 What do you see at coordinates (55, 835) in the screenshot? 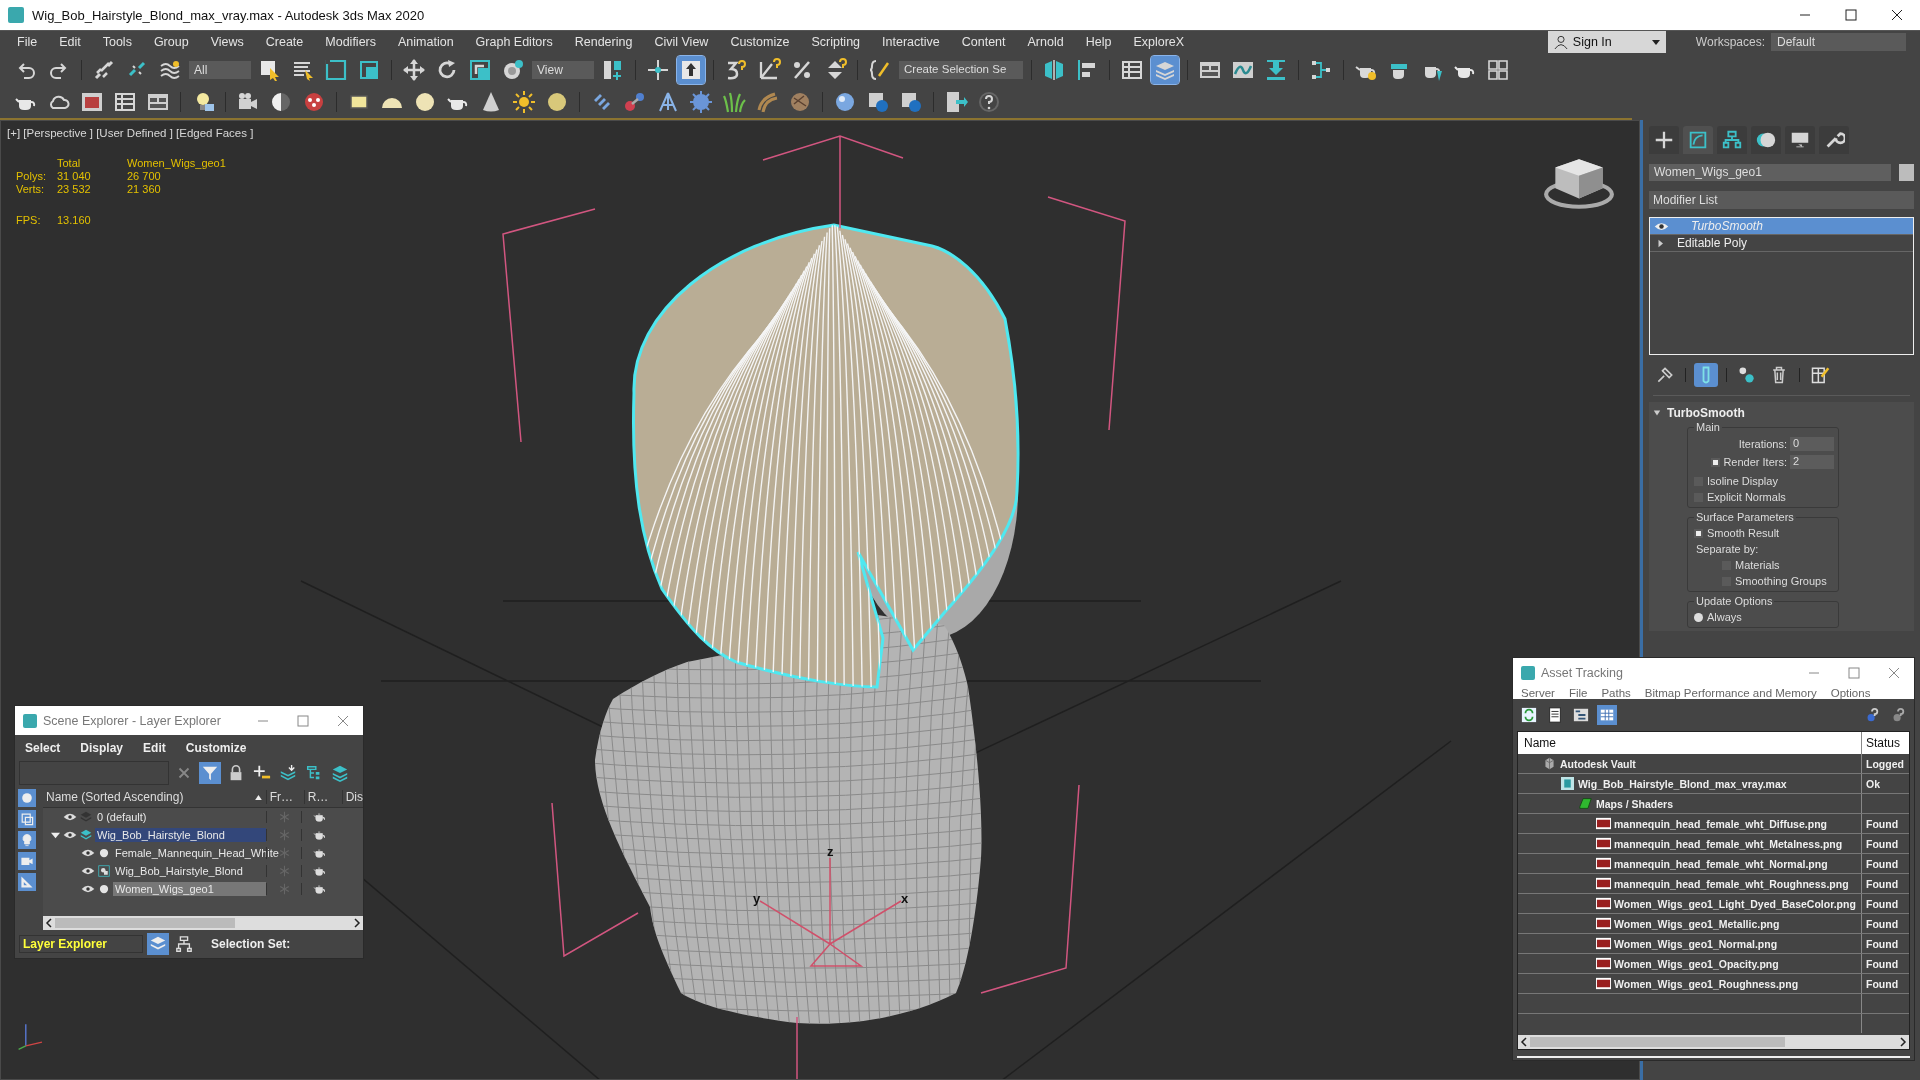
I see `expand-triangle-icon` at bounding box center [55, 835].